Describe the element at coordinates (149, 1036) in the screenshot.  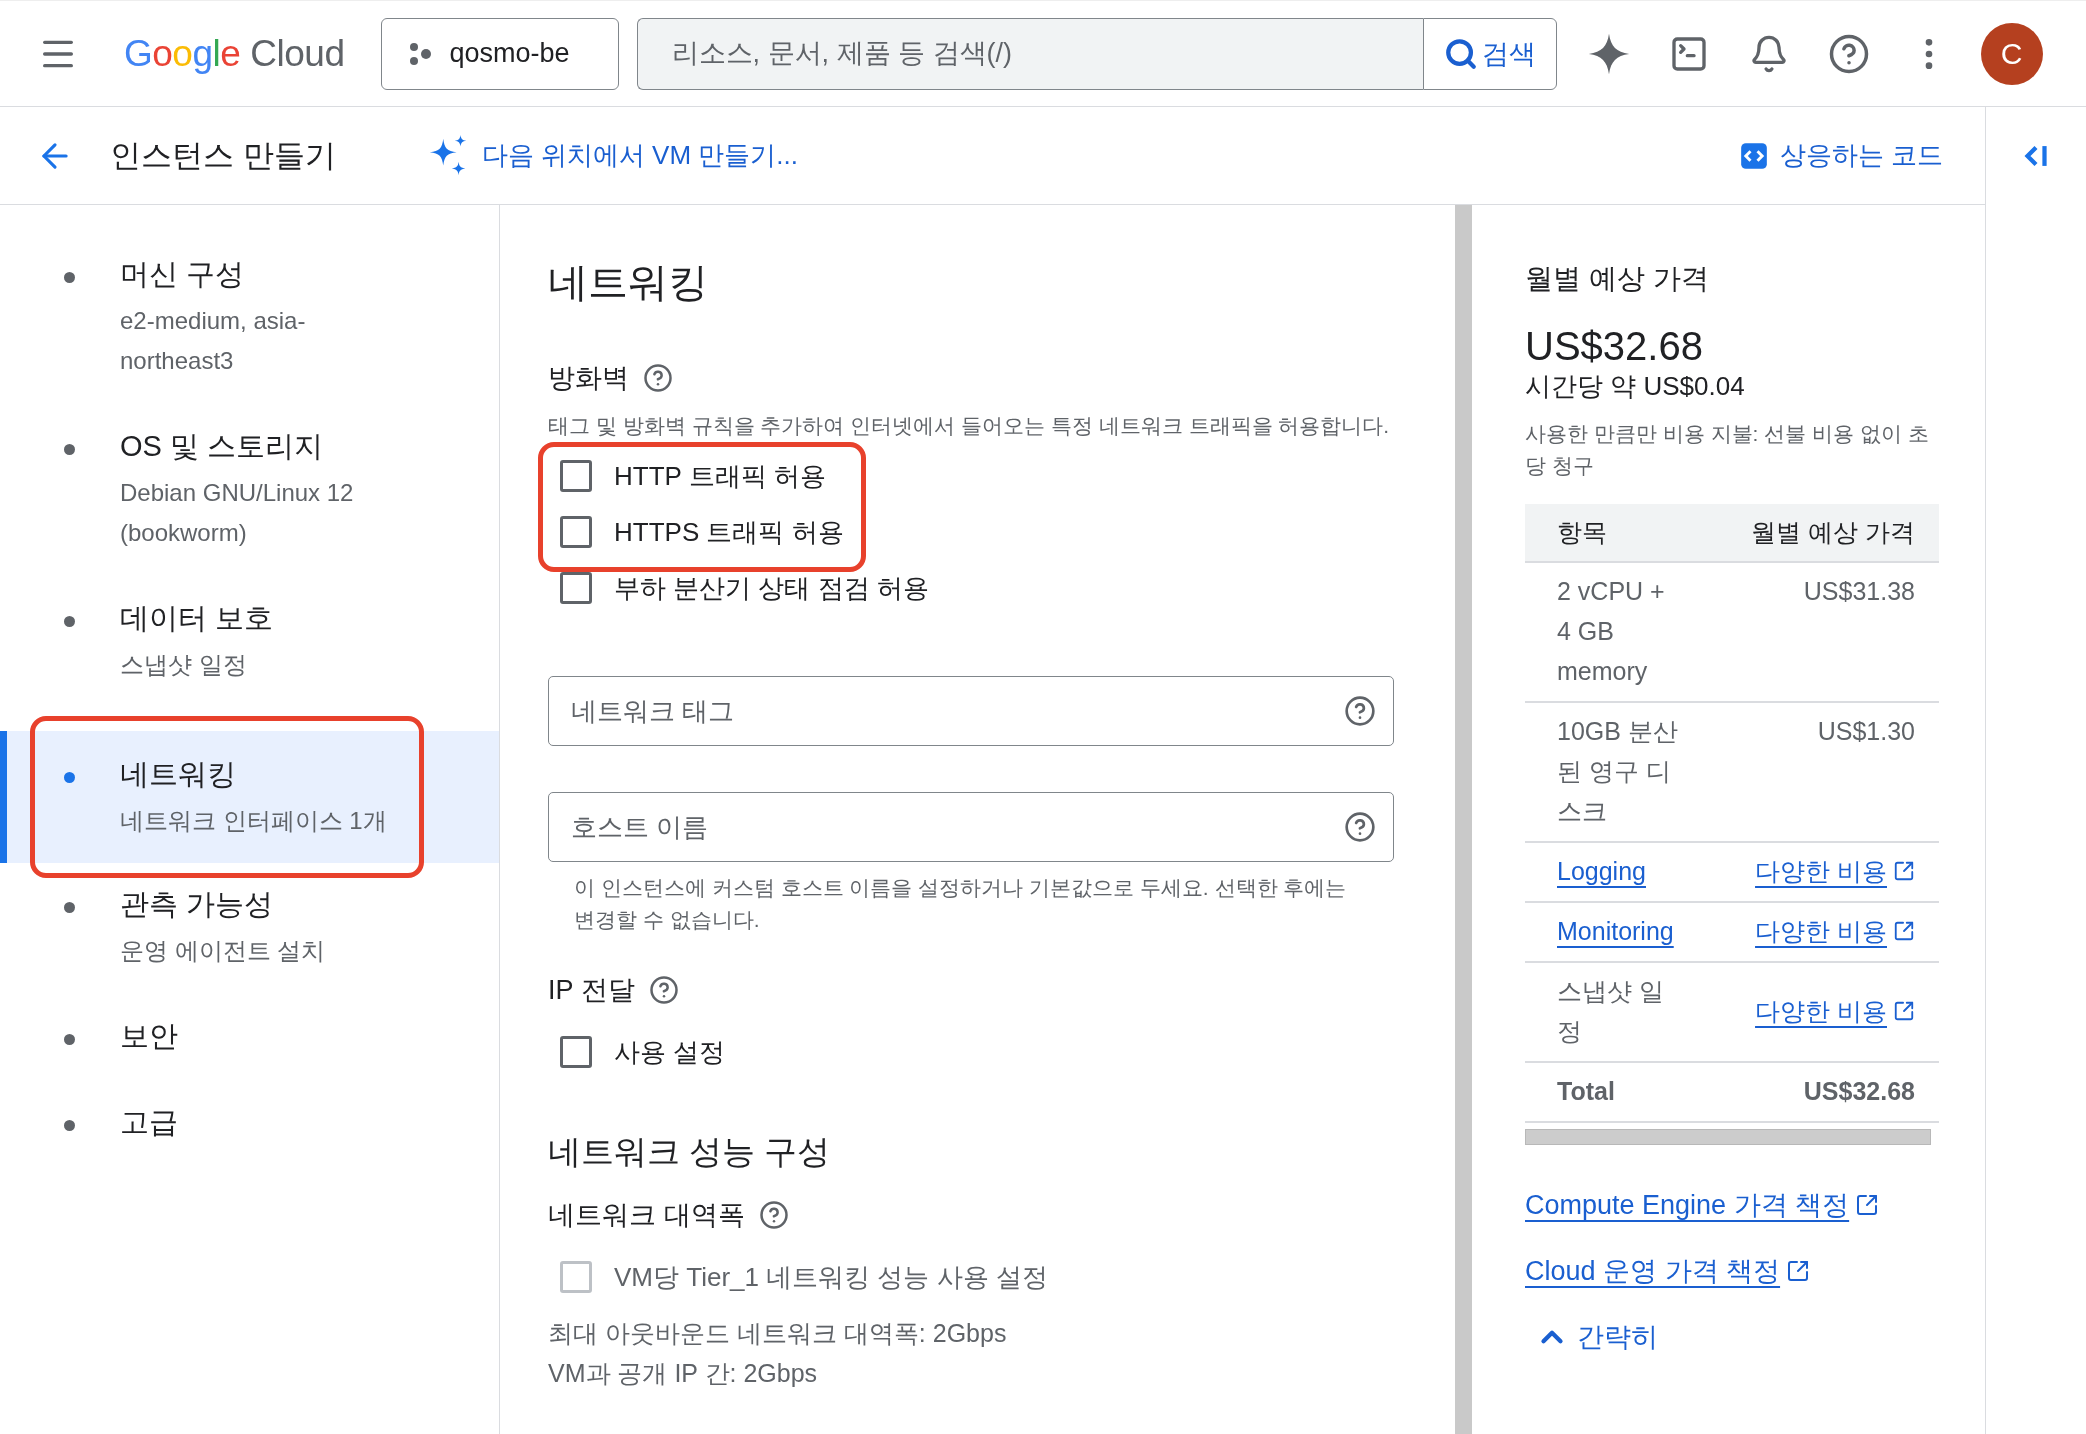
I see `step-title: 보안` at that location.